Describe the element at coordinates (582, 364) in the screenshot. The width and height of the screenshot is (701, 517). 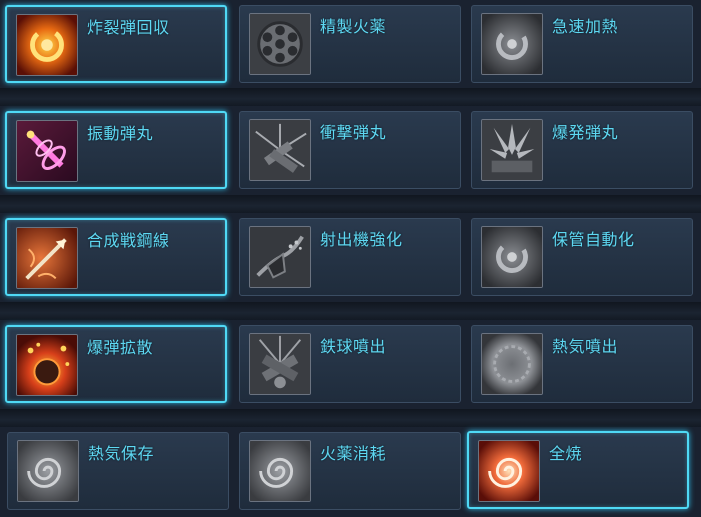
I see `skill-card-4-3: 熱気噴出` at that location.